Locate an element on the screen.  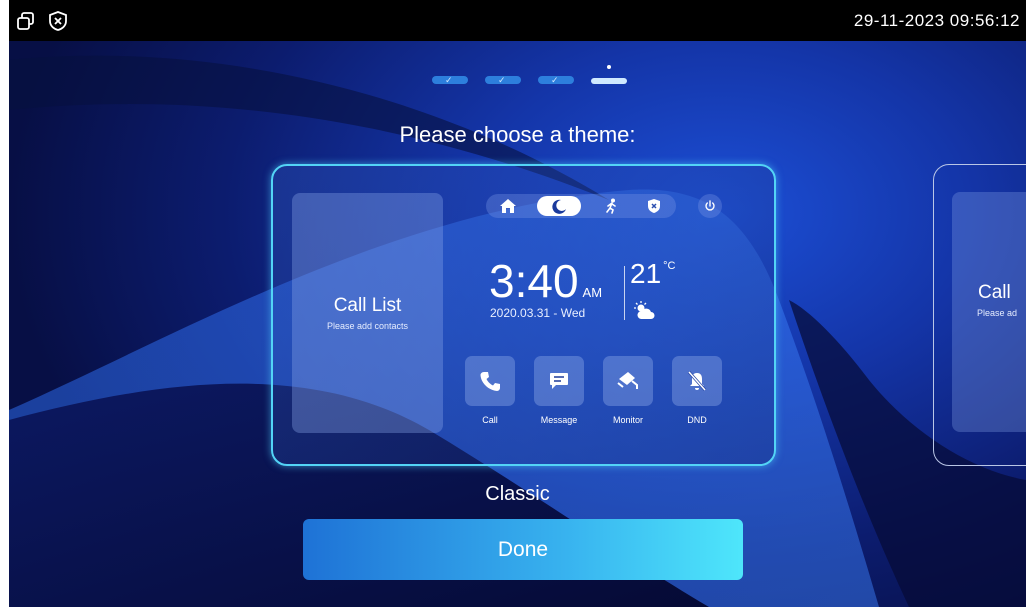
theme-card-next: Call Please ad is located at coordinates (979, 315).